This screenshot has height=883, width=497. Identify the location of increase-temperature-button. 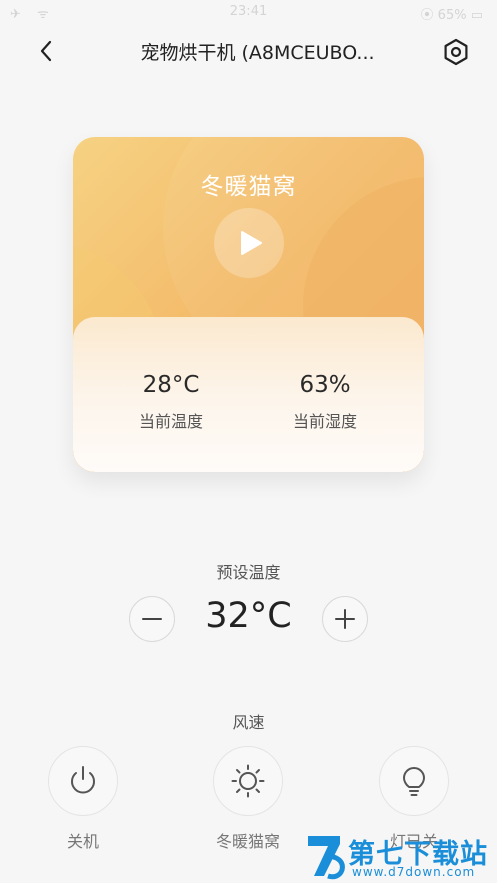
(345, 619).